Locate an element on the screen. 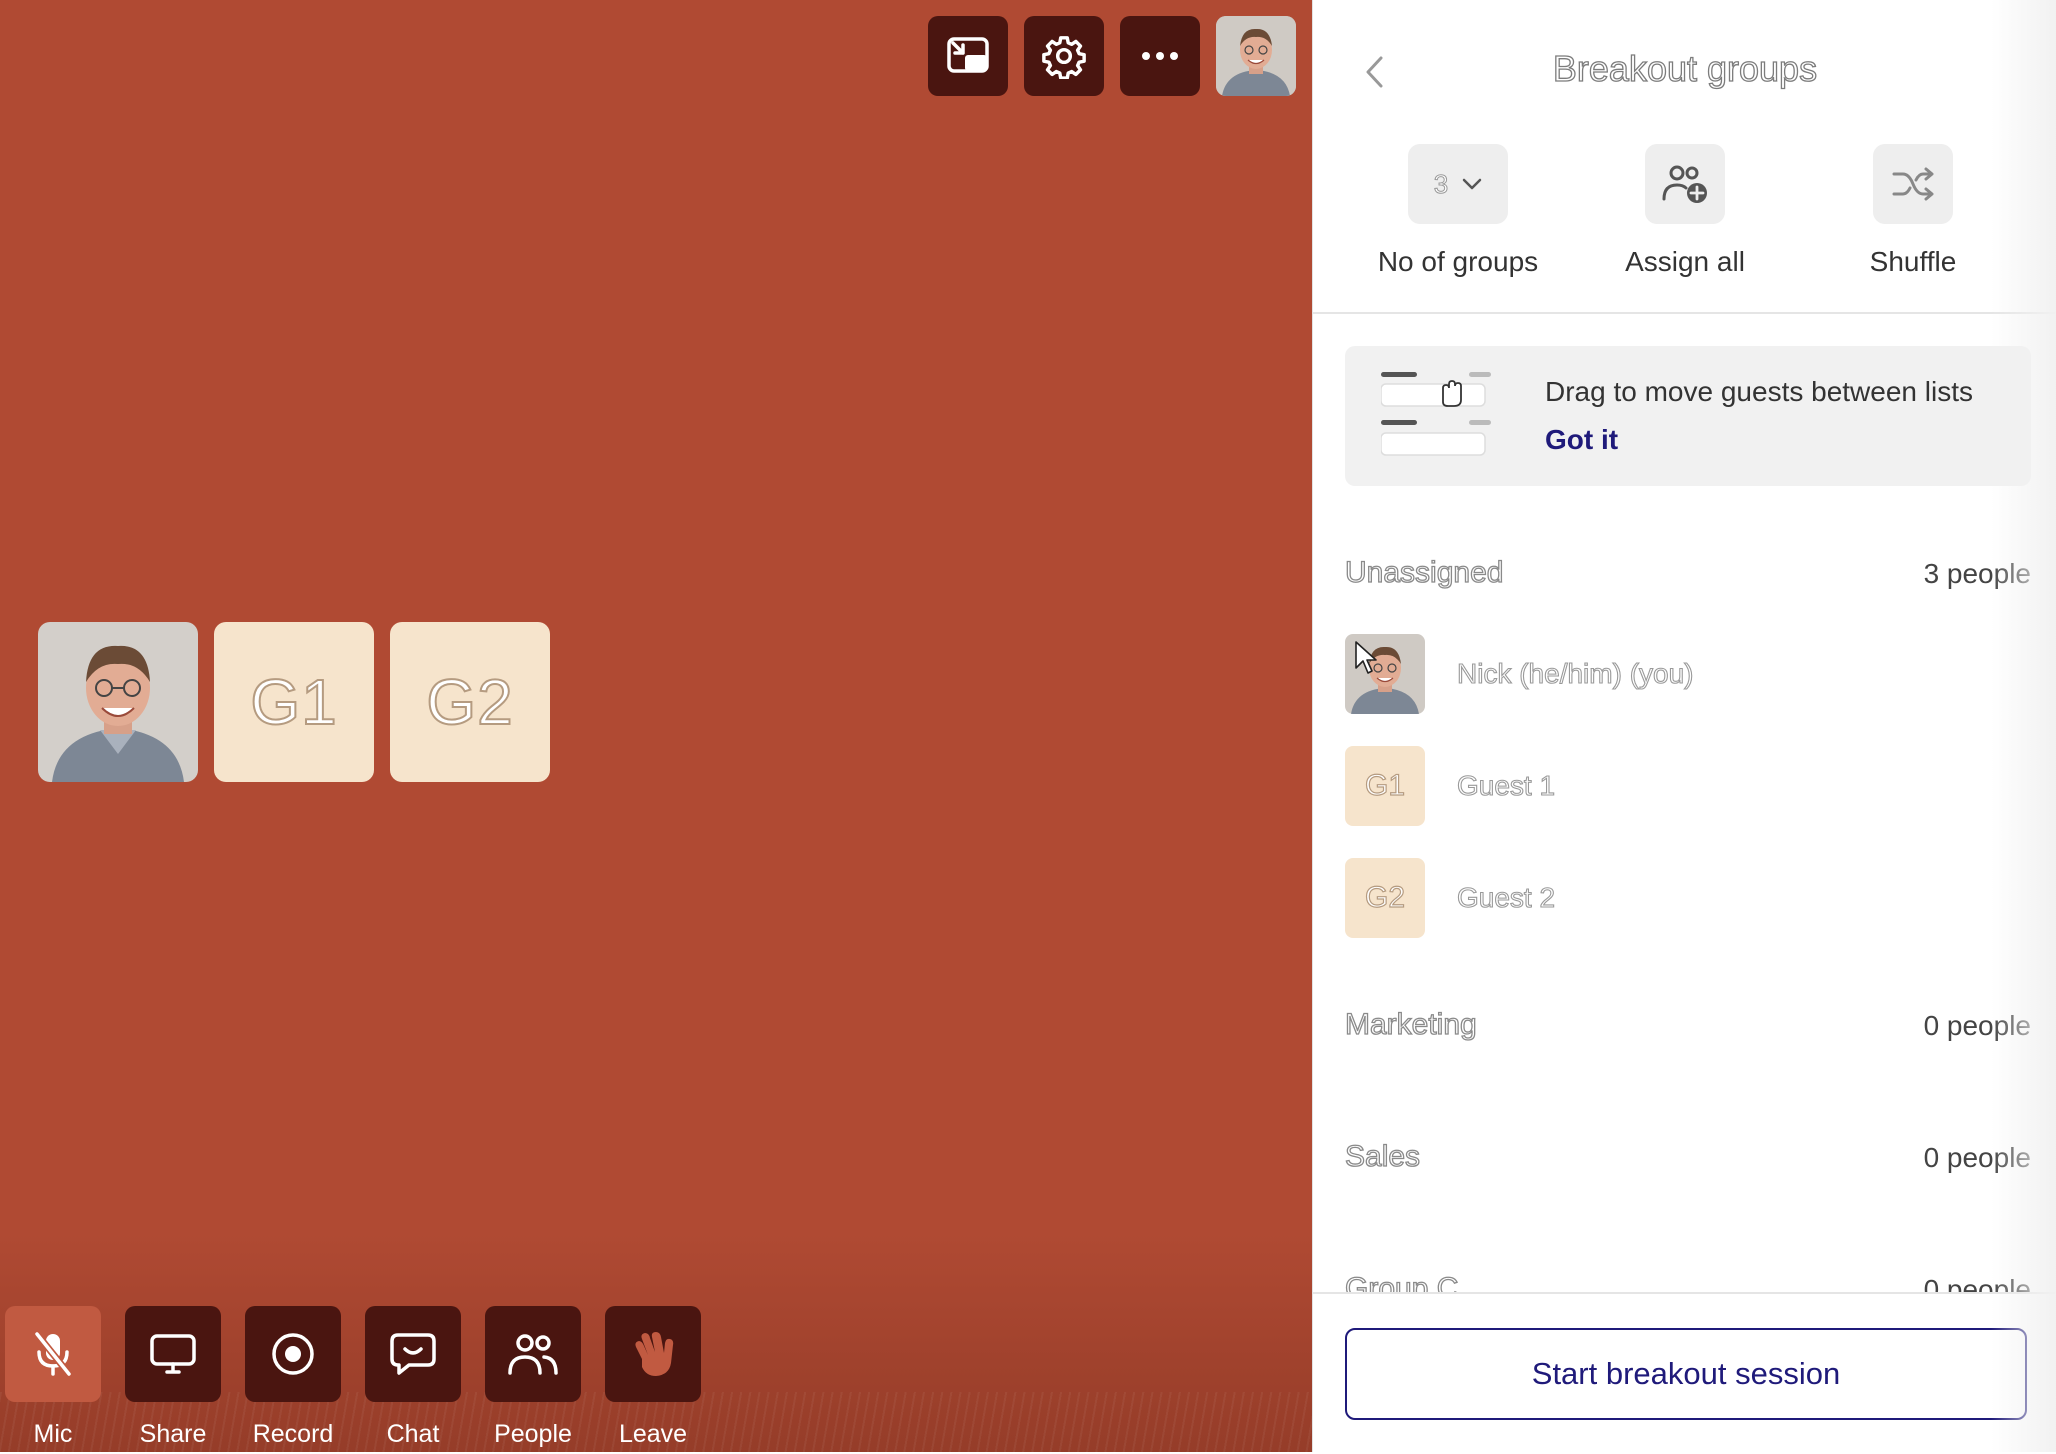 The width and height of the screenshot is (2056, 1454). start-breakout-session-button: Start breakout session is located at coordinates (1686, 1374).